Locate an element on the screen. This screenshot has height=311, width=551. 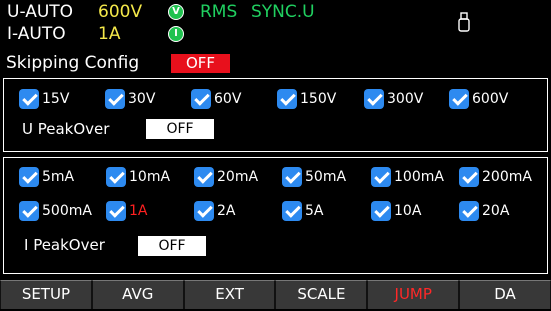
softkey-bar: SETUP AVG EXT SCALE JUMP DA is located at coordinates (275, 295).